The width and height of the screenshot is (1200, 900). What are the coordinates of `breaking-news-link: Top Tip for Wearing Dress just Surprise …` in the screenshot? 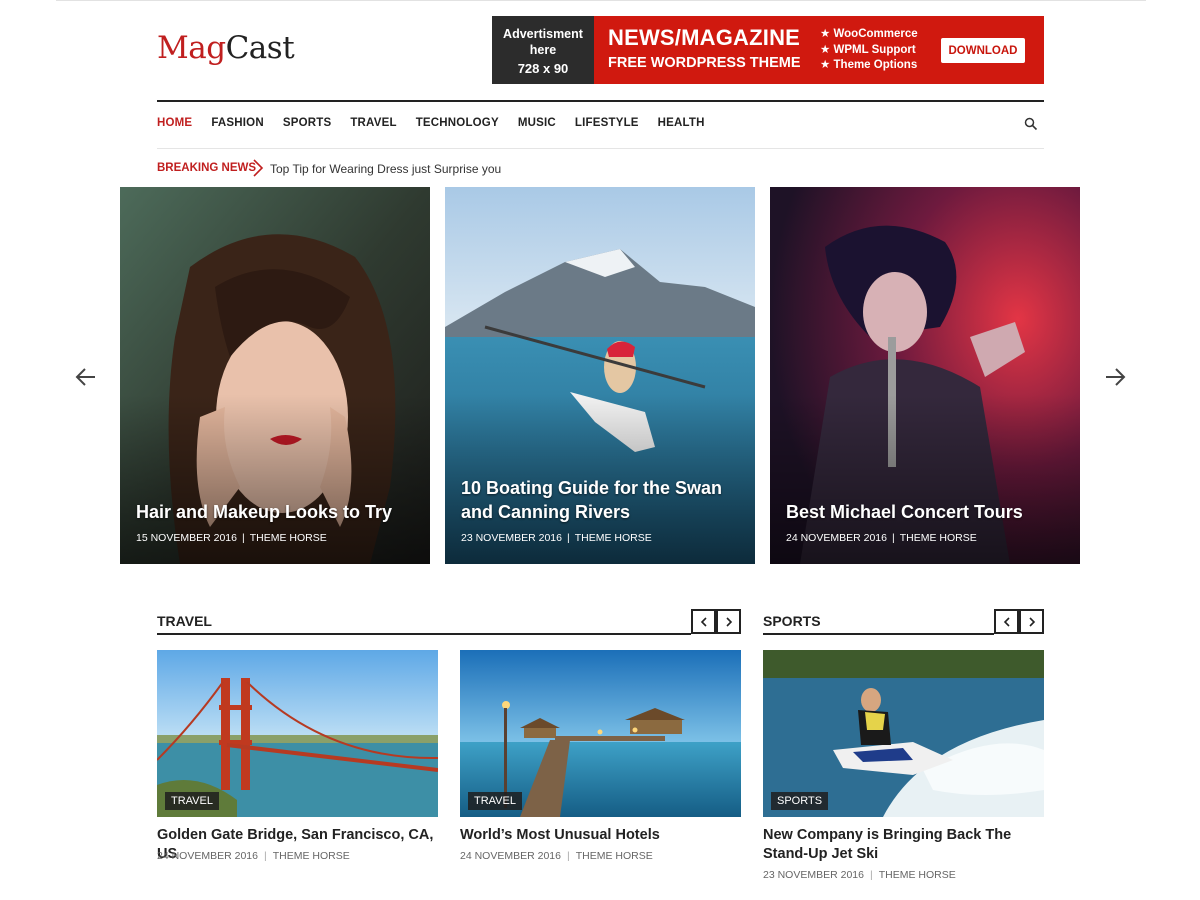 It's located at (385, 169).